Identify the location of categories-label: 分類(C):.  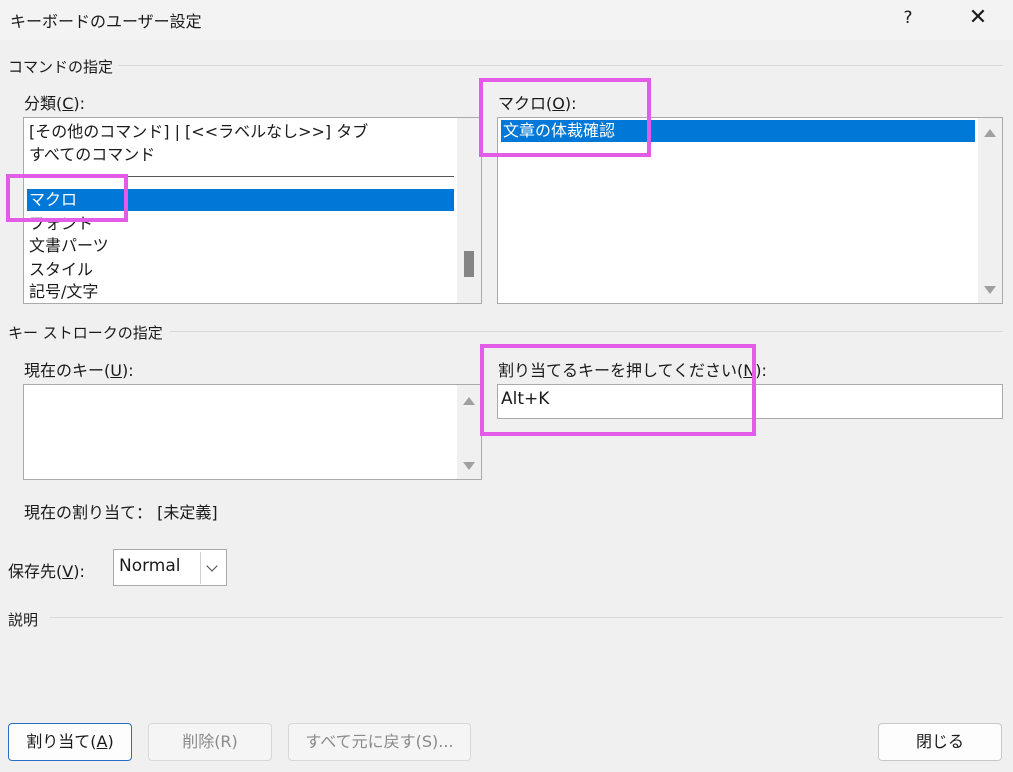
(55, 103).